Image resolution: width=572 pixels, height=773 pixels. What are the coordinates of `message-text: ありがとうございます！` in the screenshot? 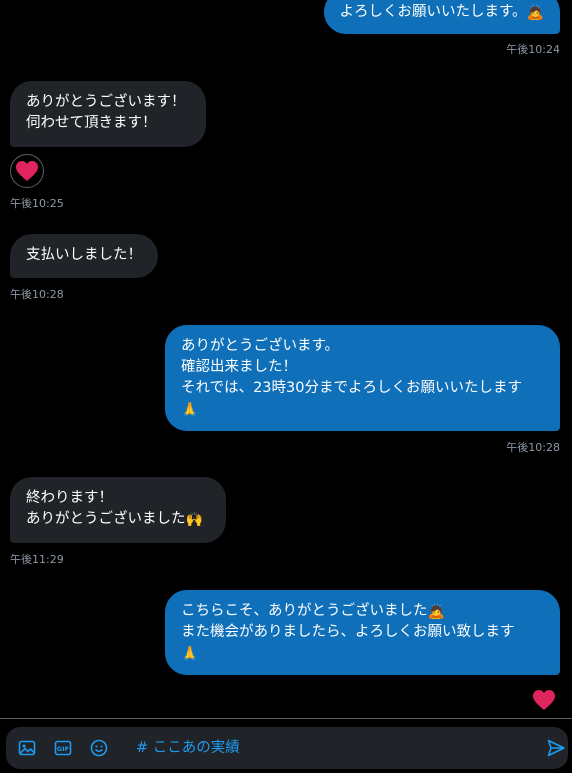 It's located at (106, 102).